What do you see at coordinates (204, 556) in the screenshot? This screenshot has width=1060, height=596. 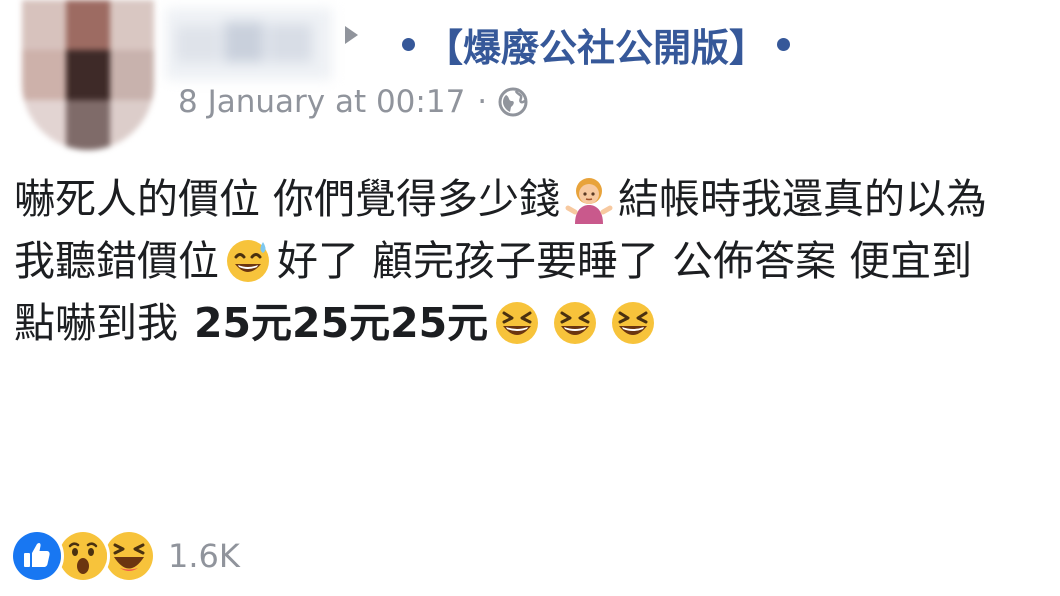 I see `reaction-count: 1.6K` at bounding box center [204, 556].